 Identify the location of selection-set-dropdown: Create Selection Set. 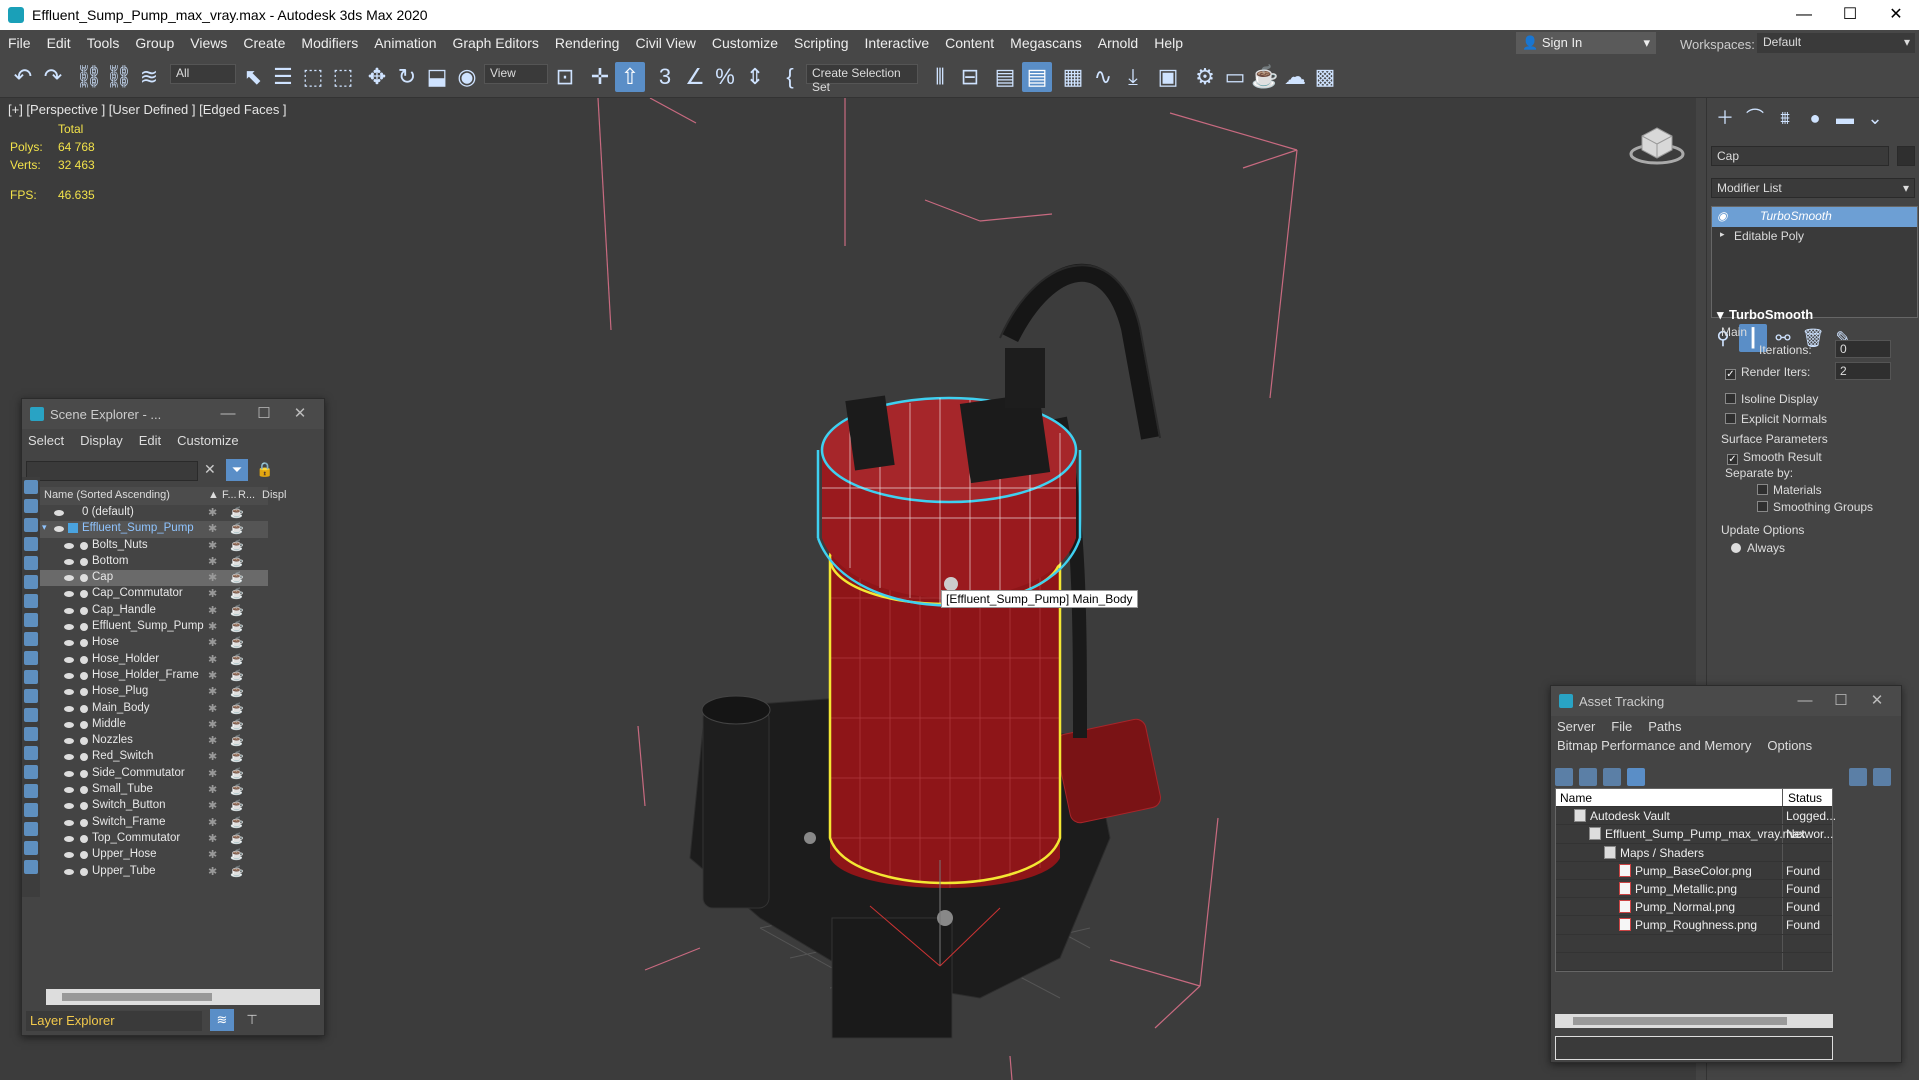
(862, 79).